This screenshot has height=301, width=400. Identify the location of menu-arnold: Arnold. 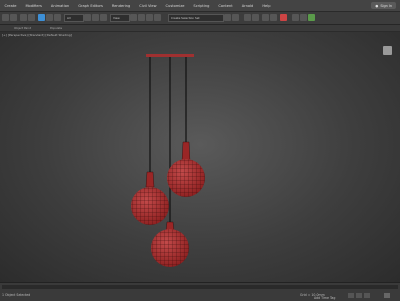
(247, 6).